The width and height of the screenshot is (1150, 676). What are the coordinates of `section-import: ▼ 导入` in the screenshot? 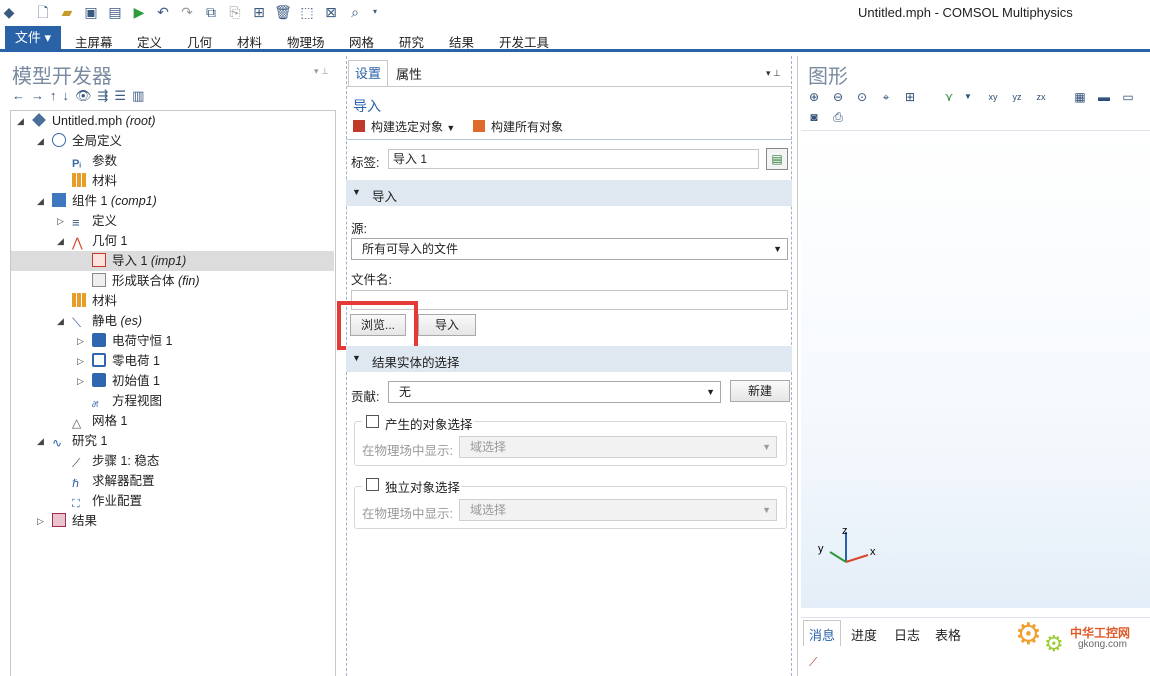 It's located at (569, 193).